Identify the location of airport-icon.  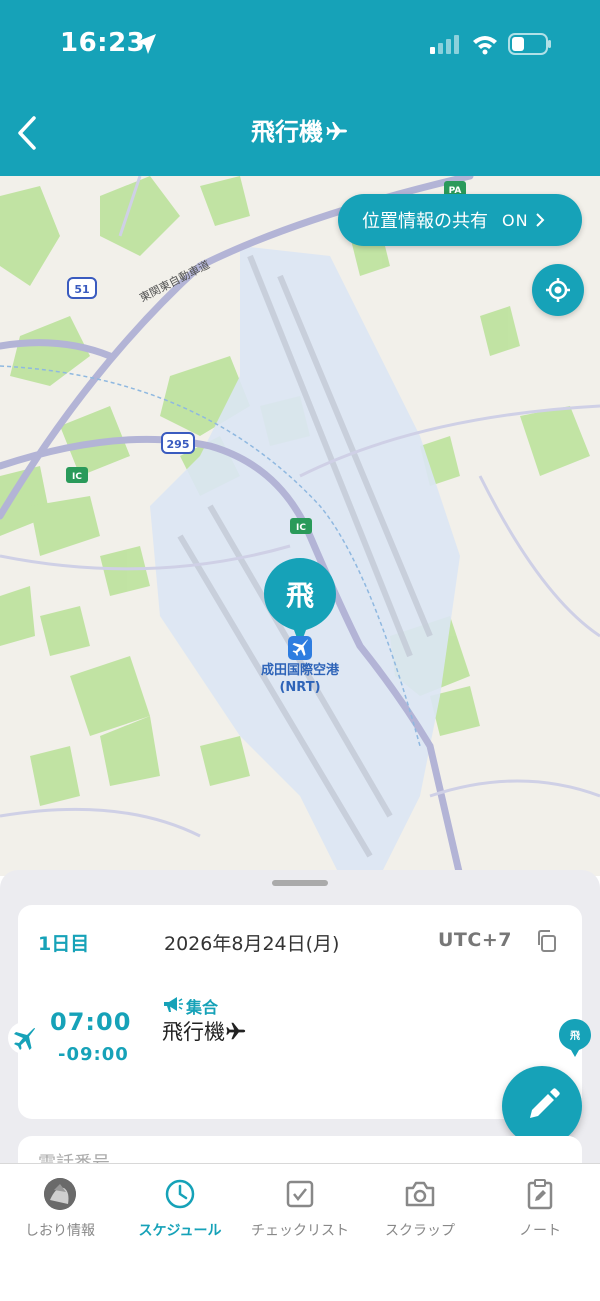
(300, 648).